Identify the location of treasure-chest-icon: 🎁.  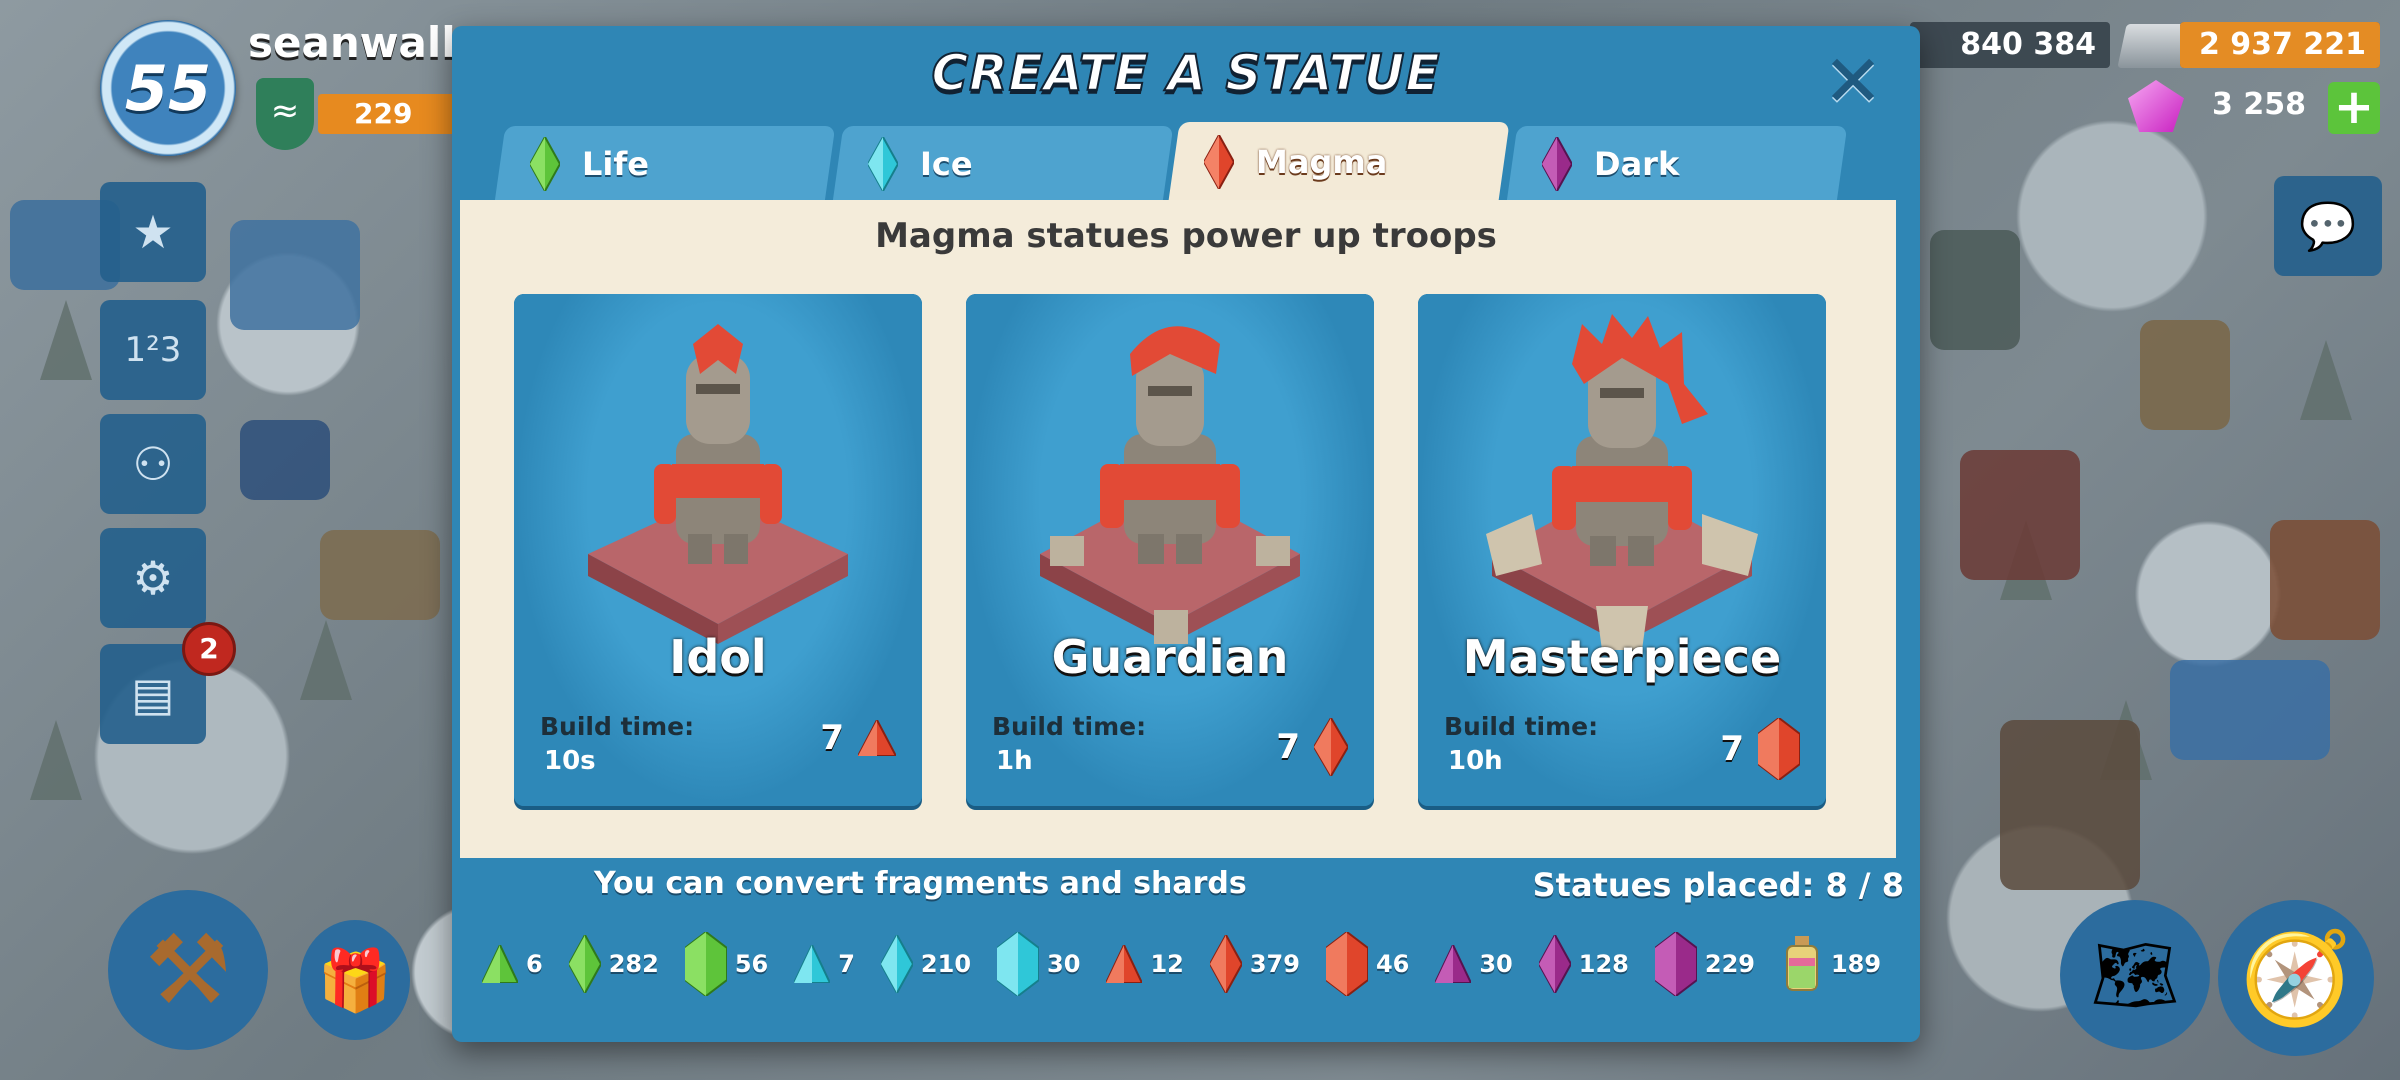
(355, 980).